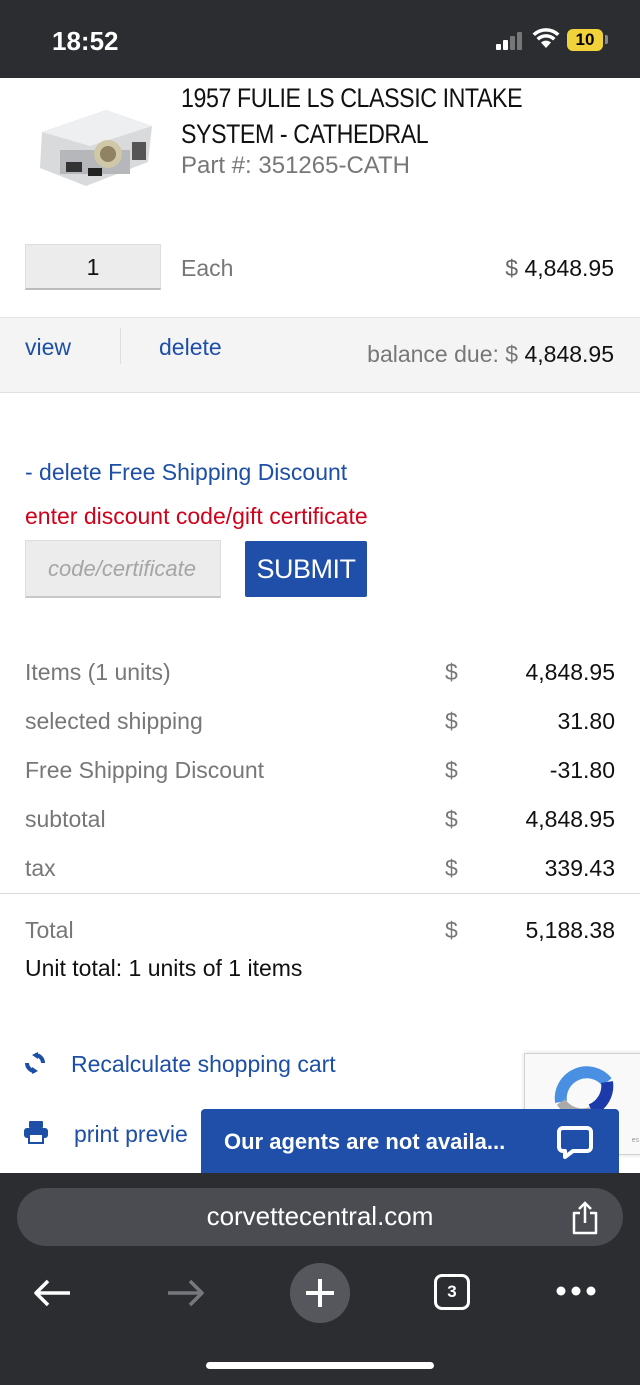 This screenshot has width=640, height=1385. Describe the element at coordinates (52, 1293) in the screenshot. I see `back-arrow-icon` at that location.